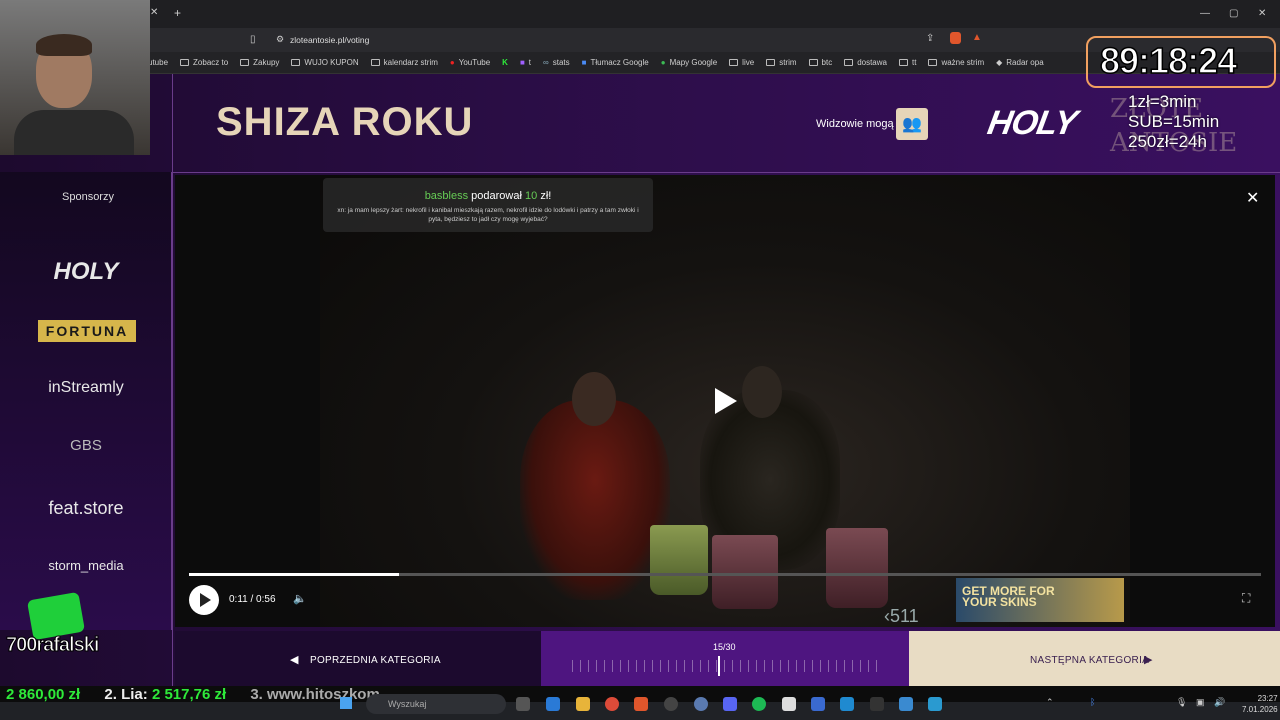 This screenshot has width=1280, height=720. Describe the element at coordinates (86, 508) in the screenshot. I see `sponsor-featstore-logo: feat.store` at that location.